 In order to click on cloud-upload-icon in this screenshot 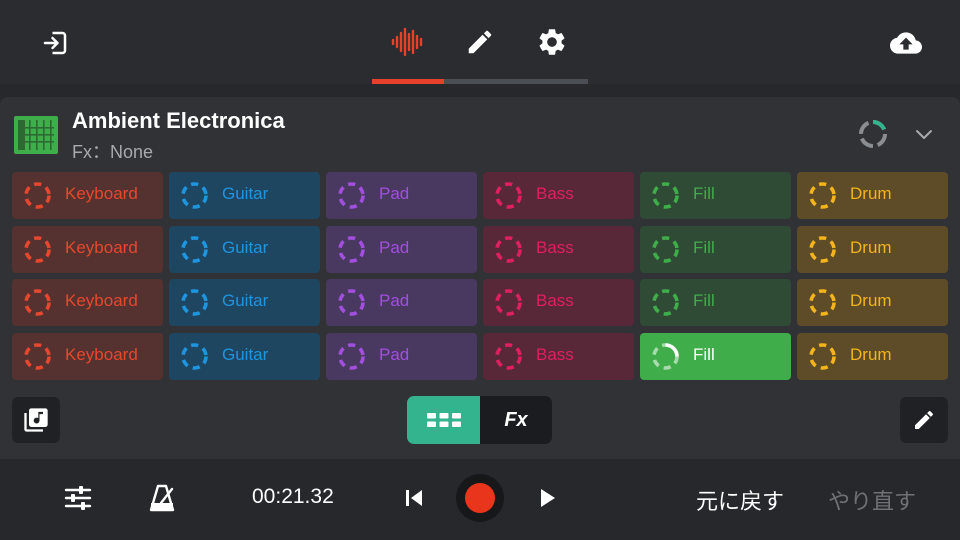, I will do `click(906, 43)`.